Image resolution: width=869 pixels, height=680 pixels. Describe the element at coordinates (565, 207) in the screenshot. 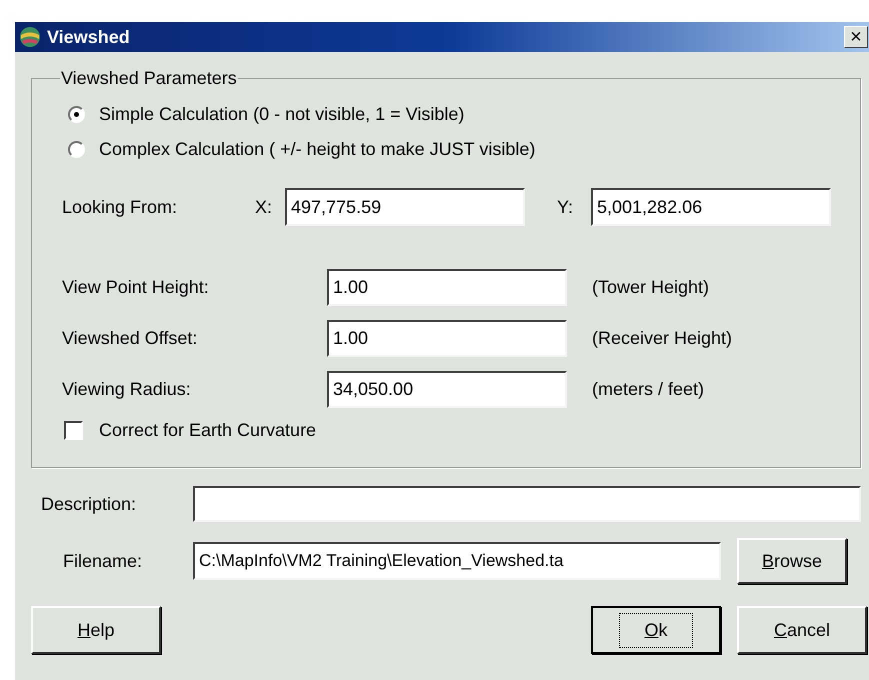

I see `field-label: Y:` at that location.